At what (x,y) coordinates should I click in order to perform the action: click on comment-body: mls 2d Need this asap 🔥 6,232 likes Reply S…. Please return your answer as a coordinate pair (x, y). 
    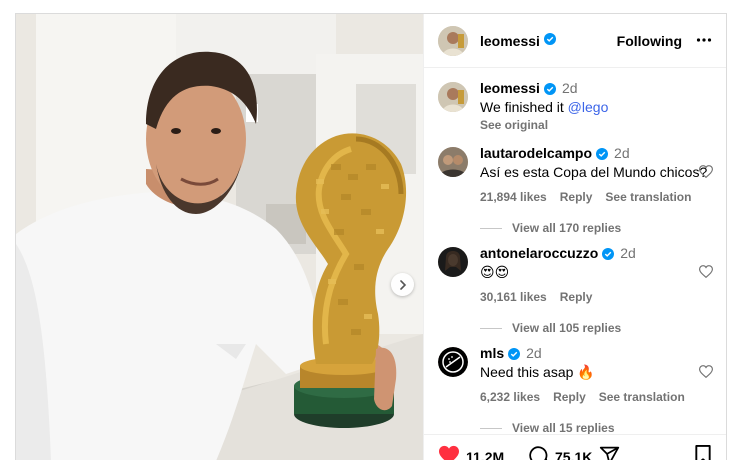
    Looking at the image, I should click on (598, 375).